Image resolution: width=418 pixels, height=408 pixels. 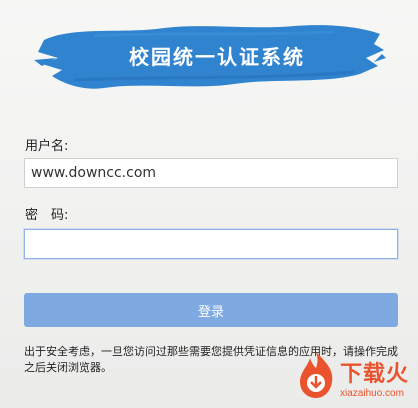 I want to click on login-button: 登录, so click(x=211, y=310).